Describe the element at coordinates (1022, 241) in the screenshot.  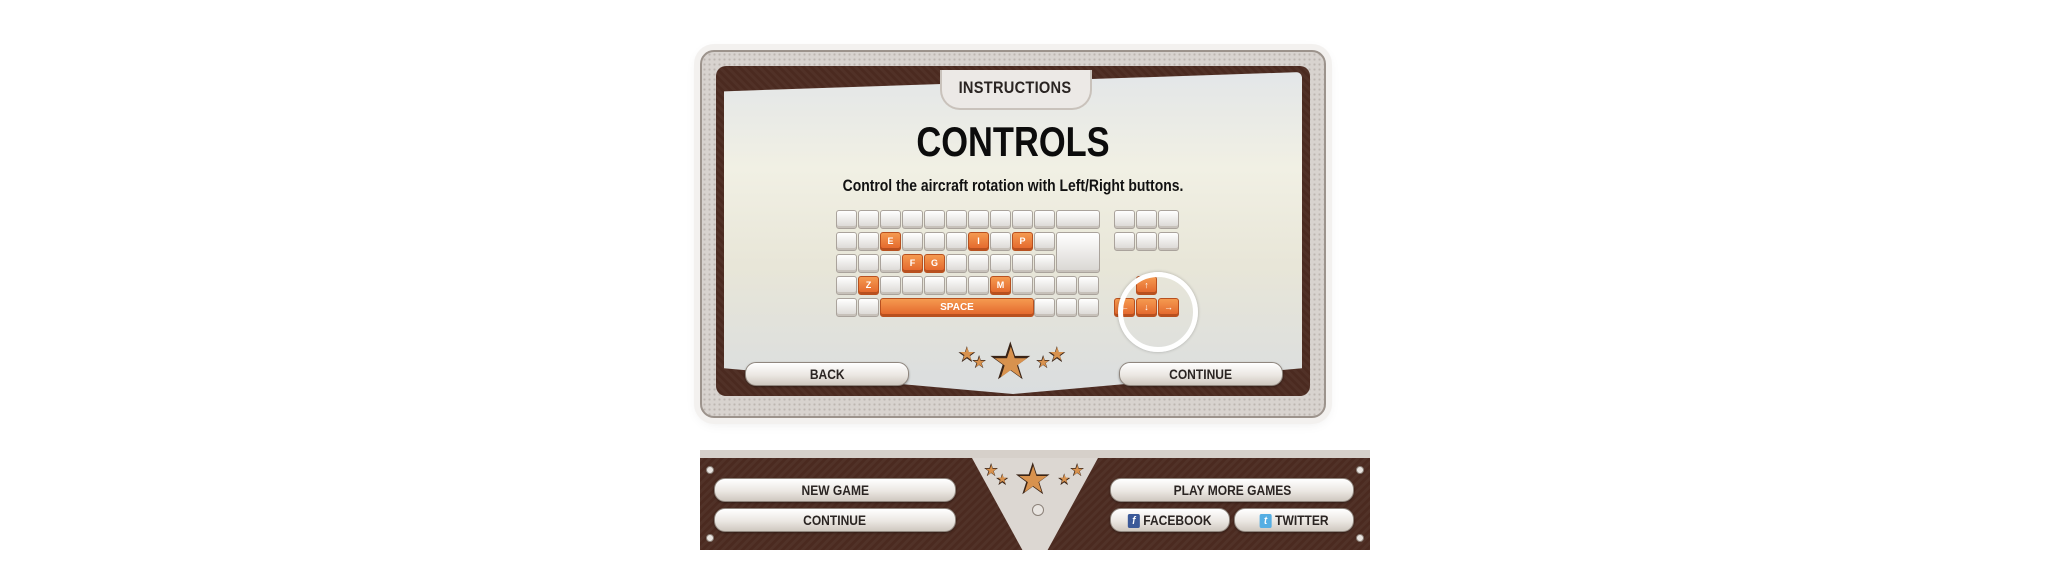
I see `key-p: P` at that location.